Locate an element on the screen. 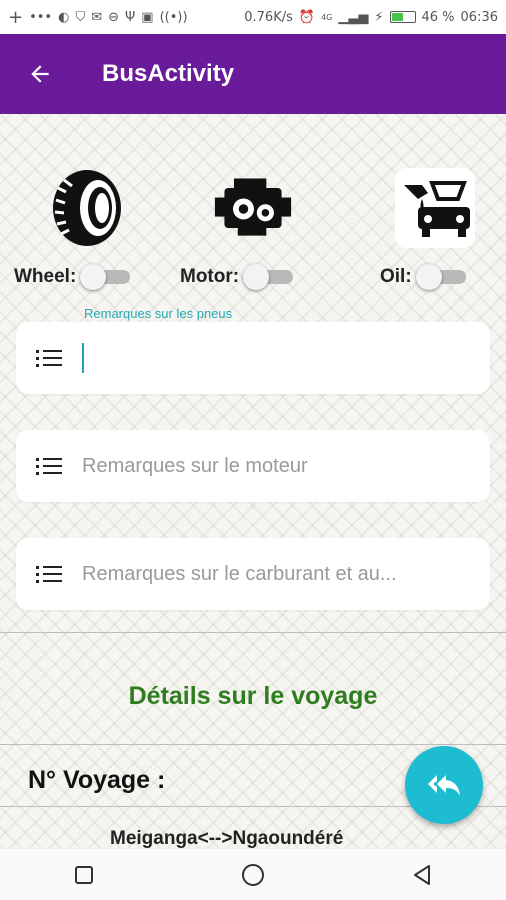 This screenshot has width=506, height=900. motor-toggle-row: Motor: is located at coordinates (237, 277).